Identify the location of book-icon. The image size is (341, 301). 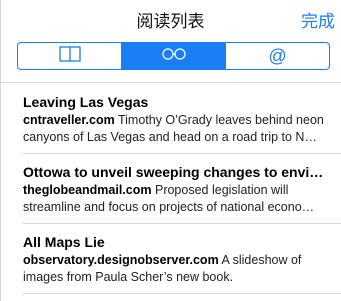
(69, 56).